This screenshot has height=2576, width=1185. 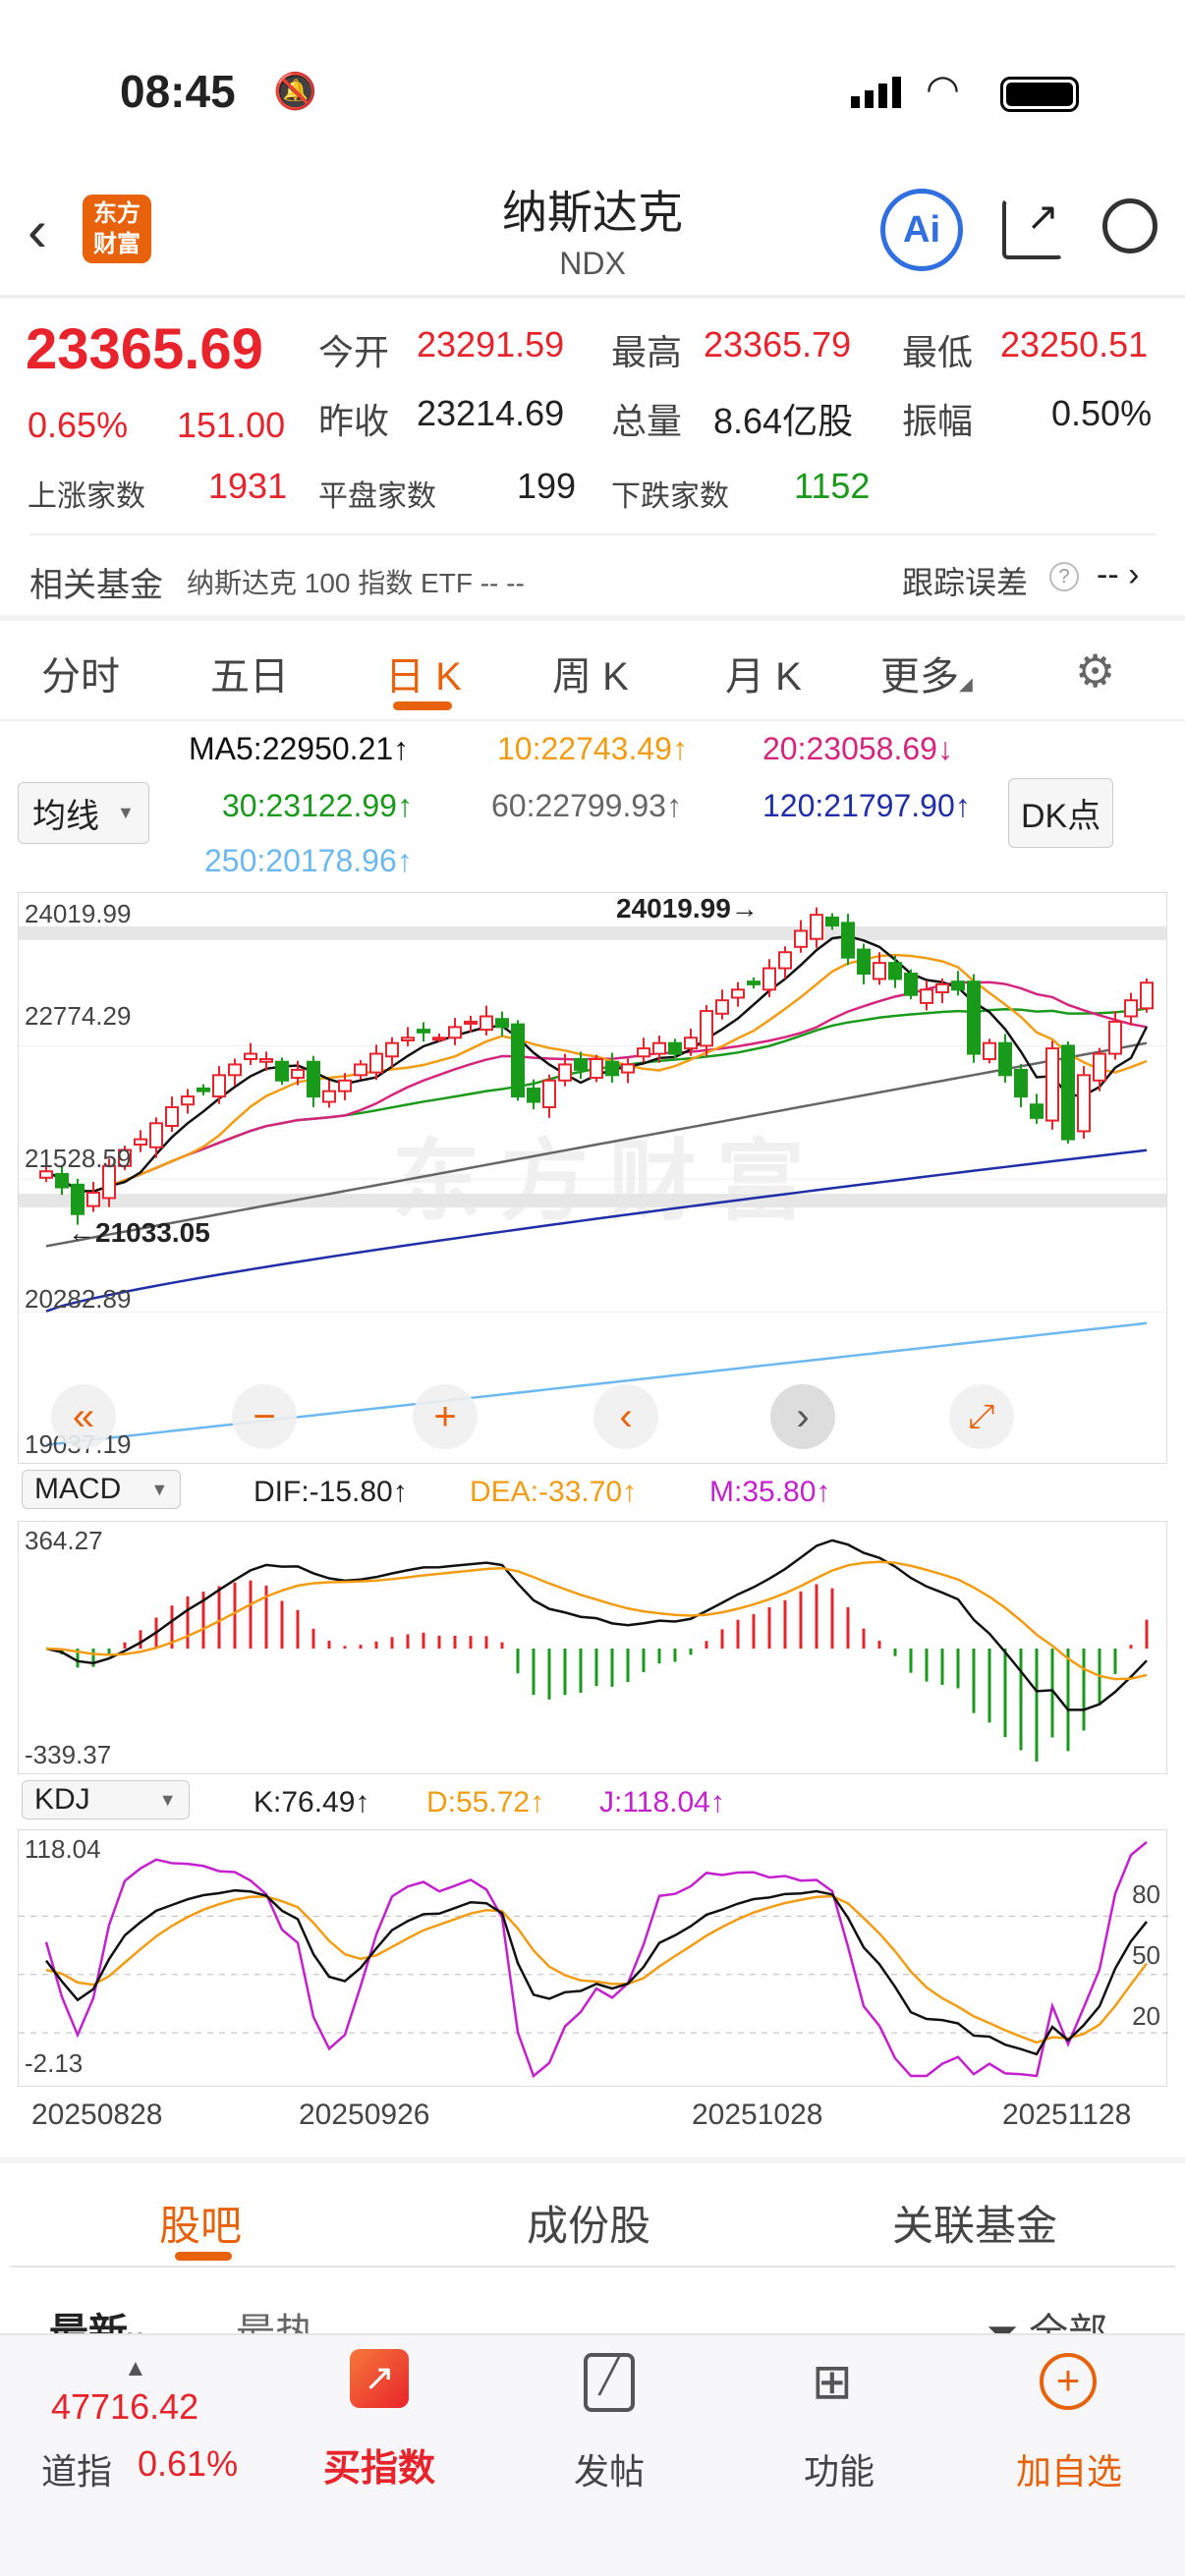 What do you see at coordinates (975, 2223) in the screenshot?
I see `tab-related-funds: 关联基金` at bounding box center [975, 2223].